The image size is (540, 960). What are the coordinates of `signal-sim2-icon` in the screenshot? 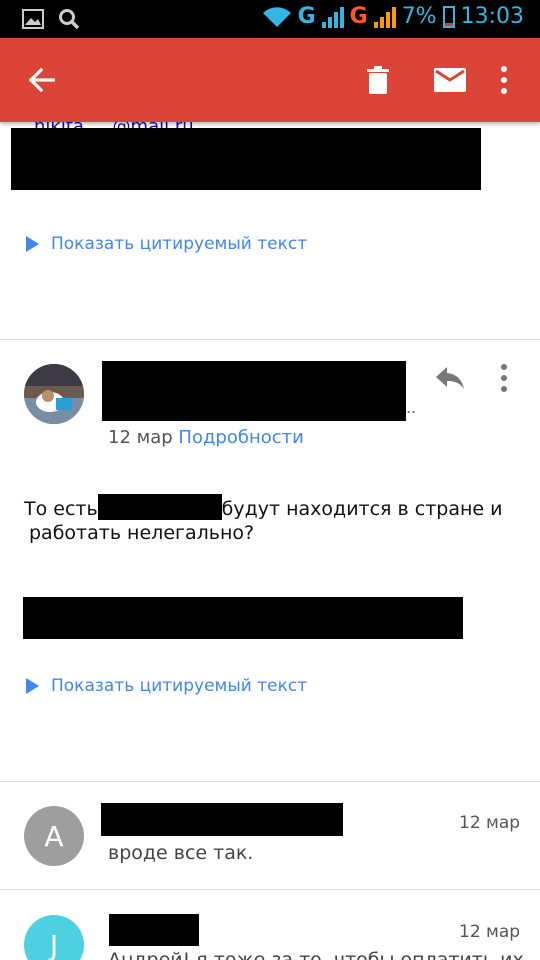 It's located at (384, 17).